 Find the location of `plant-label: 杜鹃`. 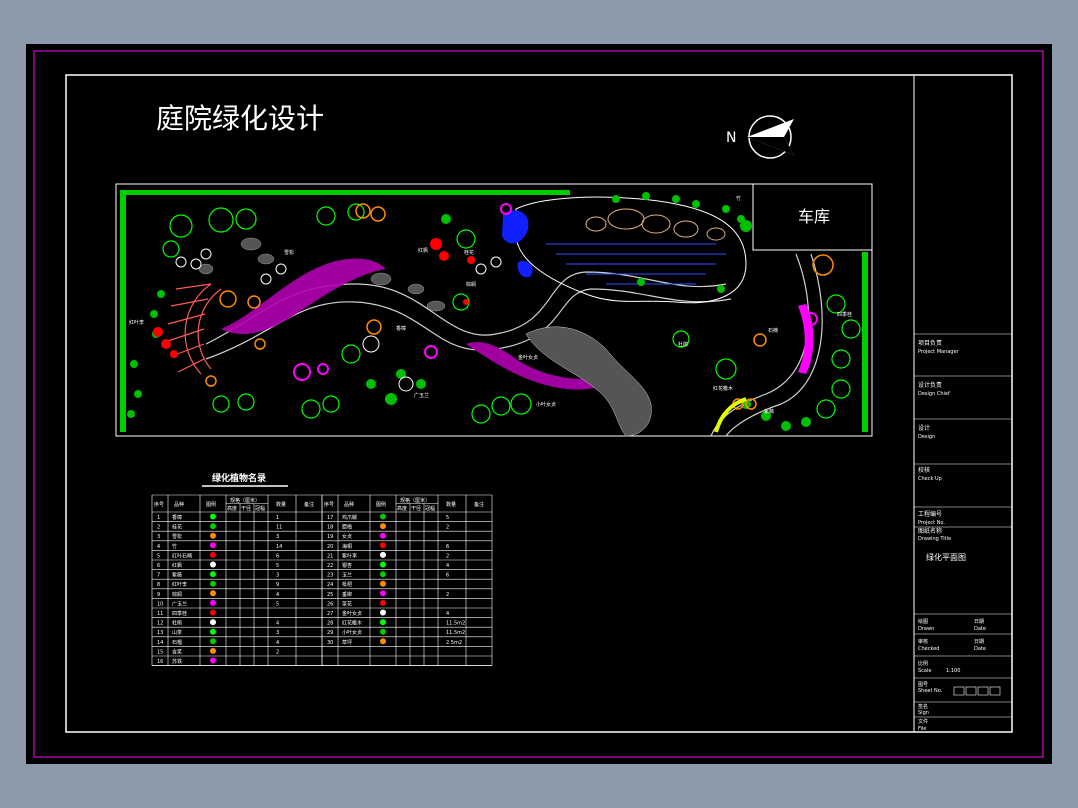

plant-label: 杜鹃 is located at coordinates (683, 344).